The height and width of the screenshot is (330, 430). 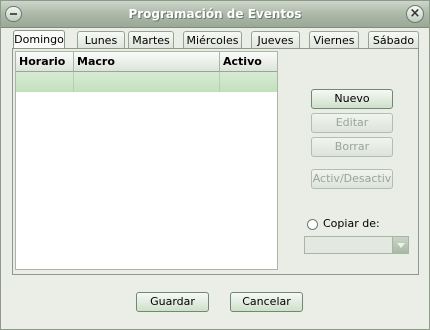 I want to click on table-cell-macro, so click(x=147, y=82).